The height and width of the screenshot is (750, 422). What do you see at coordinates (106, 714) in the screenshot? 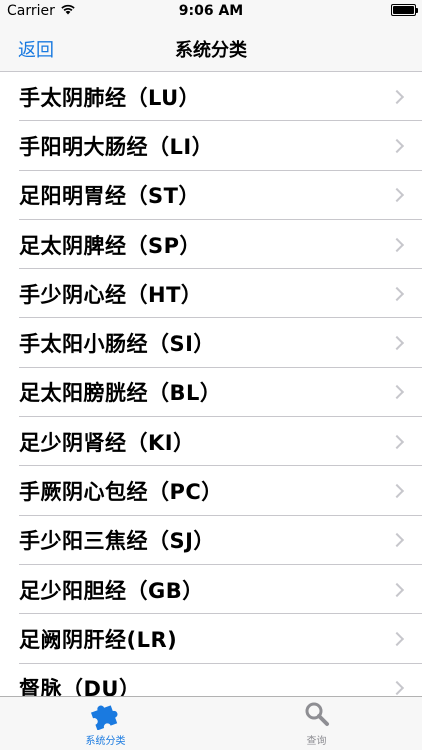
I see `puzzle-icon` at bounding box center [106, 714].